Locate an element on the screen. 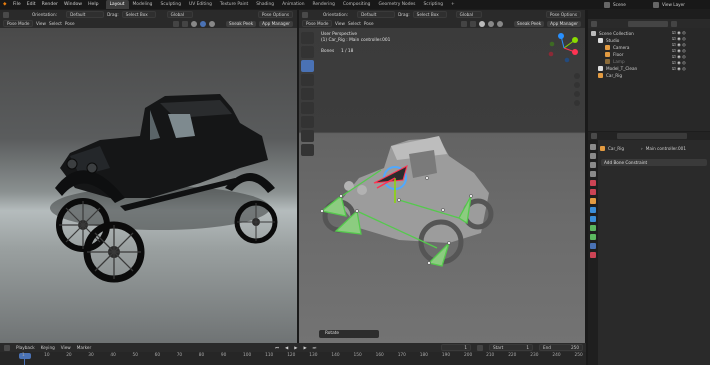  overlay-icon is located at coordinates (175, 23).